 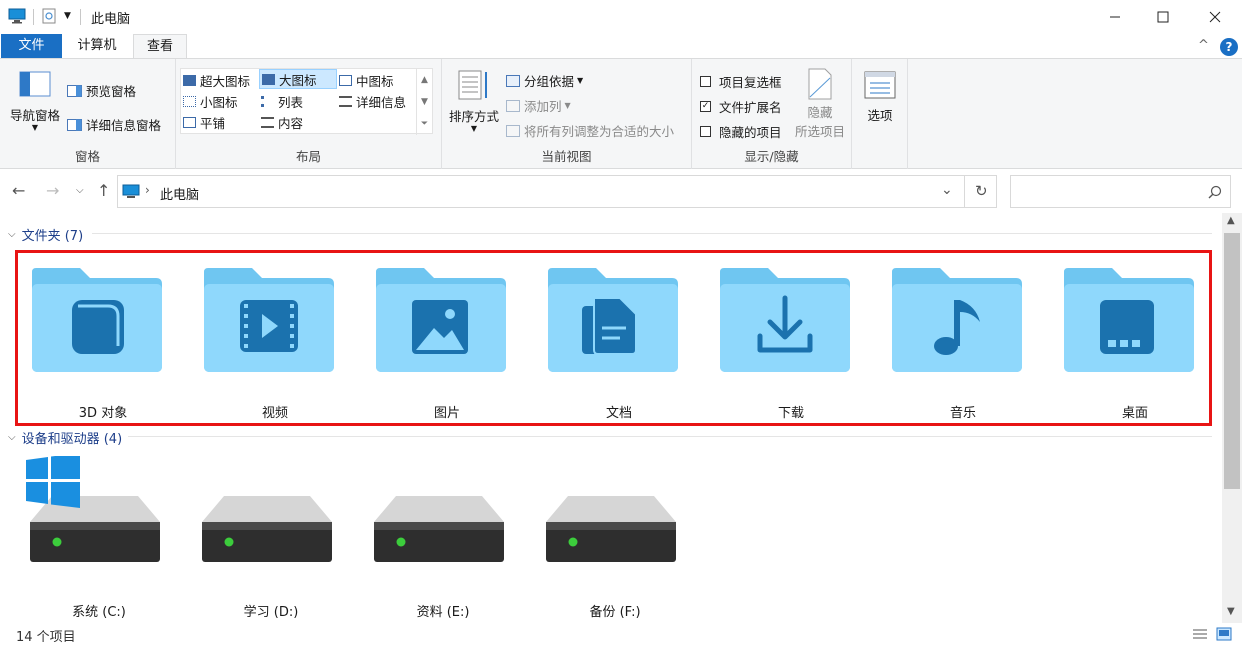 What do you see at coordinates (705, 106) in the screenshot?
I see `file-extensions-checkbox: ✓` at bounding box center [705, 106].